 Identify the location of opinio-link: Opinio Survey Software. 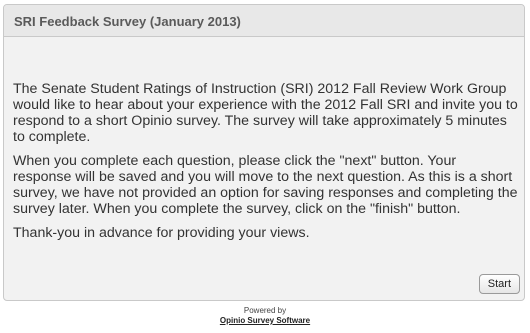
(265, 320).